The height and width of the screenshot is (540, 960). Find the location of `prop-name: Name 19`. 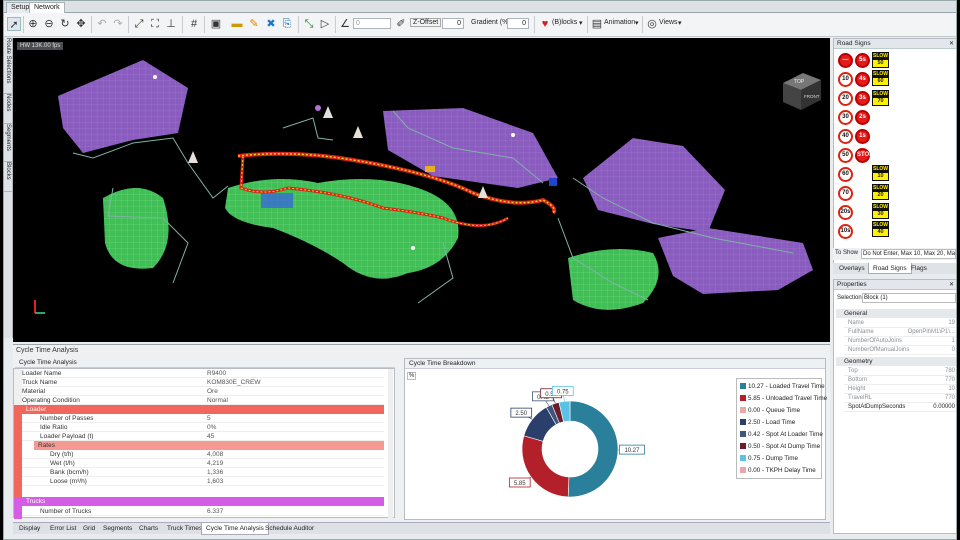

prop-name: Name 19 is located at coordinates (900, 323).